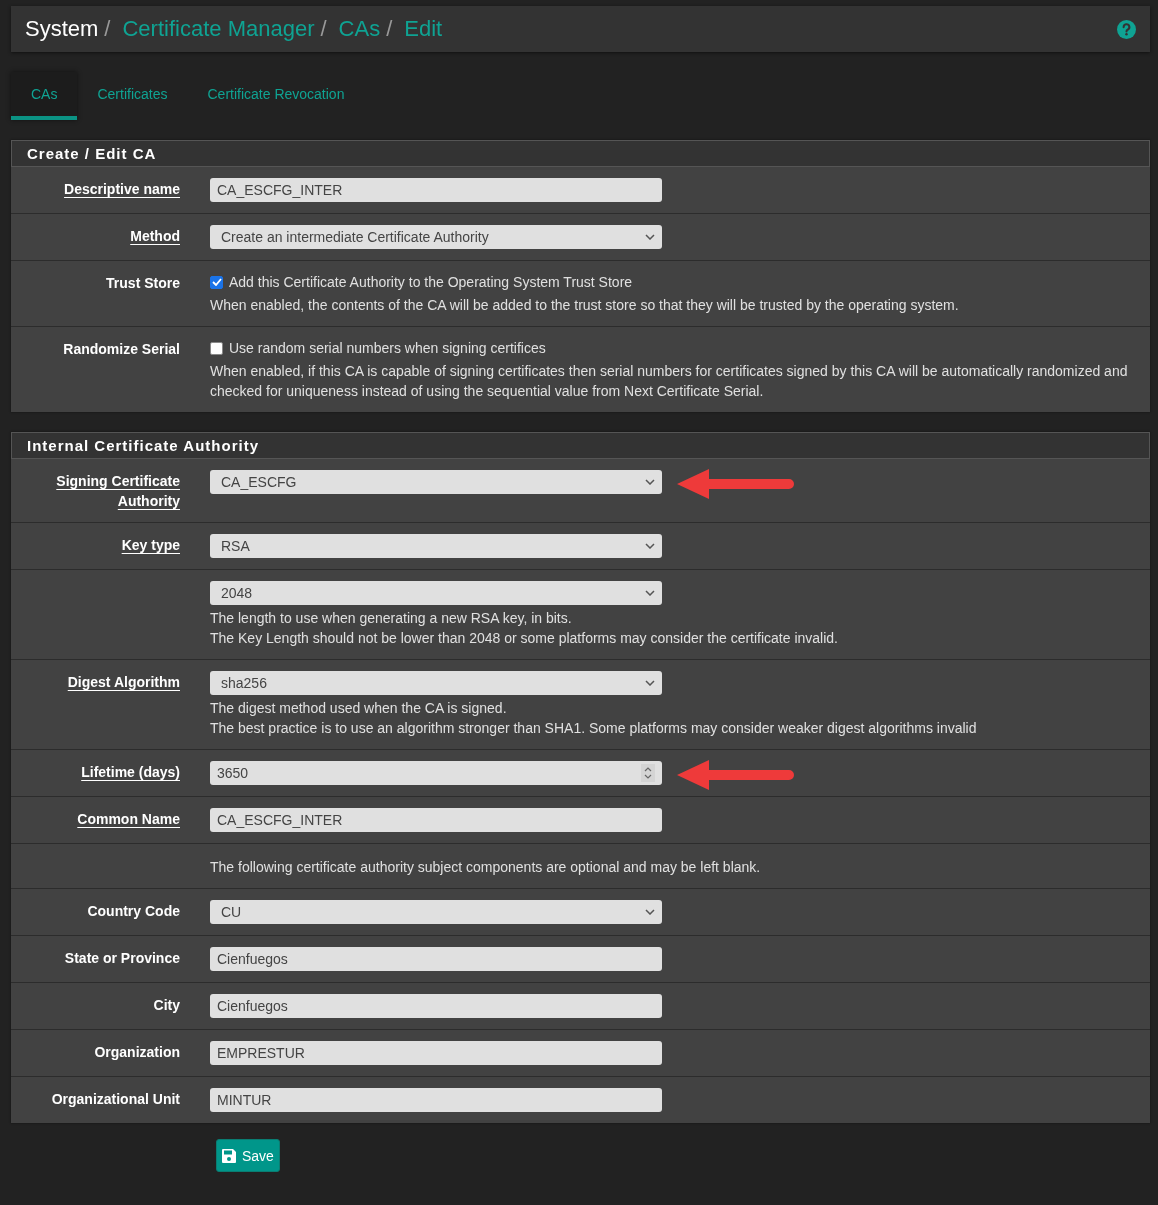 This screenshot has width=1158, height=1205. What do you see at coordinates (580, 153) in the screenshot?
I see `panel-heading: Create / Edit CA` at bounding box center [580, 153].